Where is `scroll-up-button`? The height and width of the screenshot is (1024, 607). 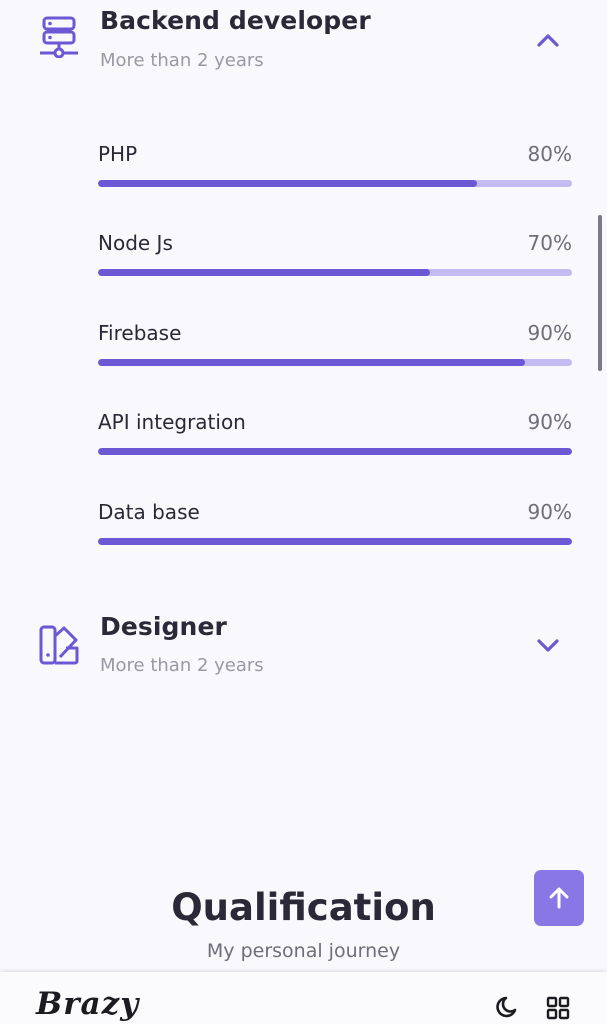
scroll-up-button is located at coordinates (559, 898).